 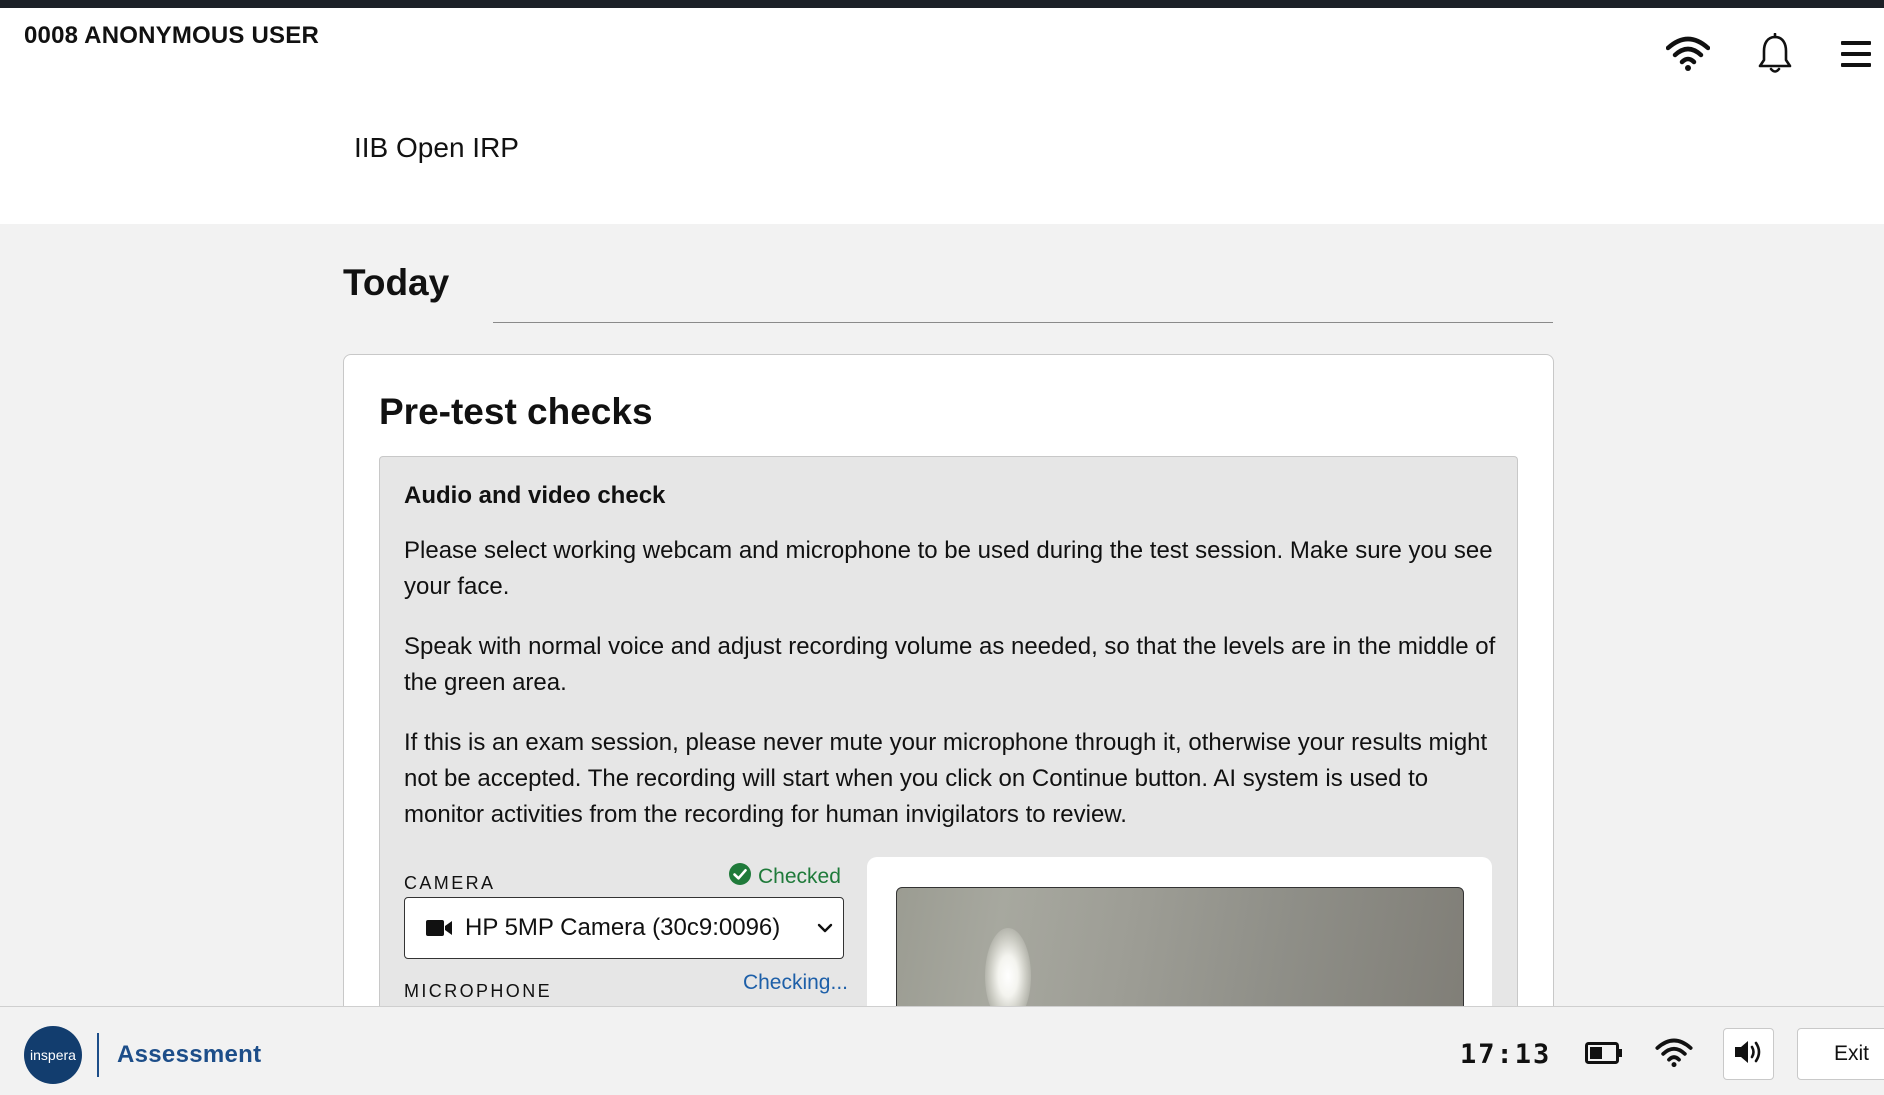 What do you see at coordinates (1008, 967) in the screenshot?
I see `light-glare` at bounding box center [1008, 967].